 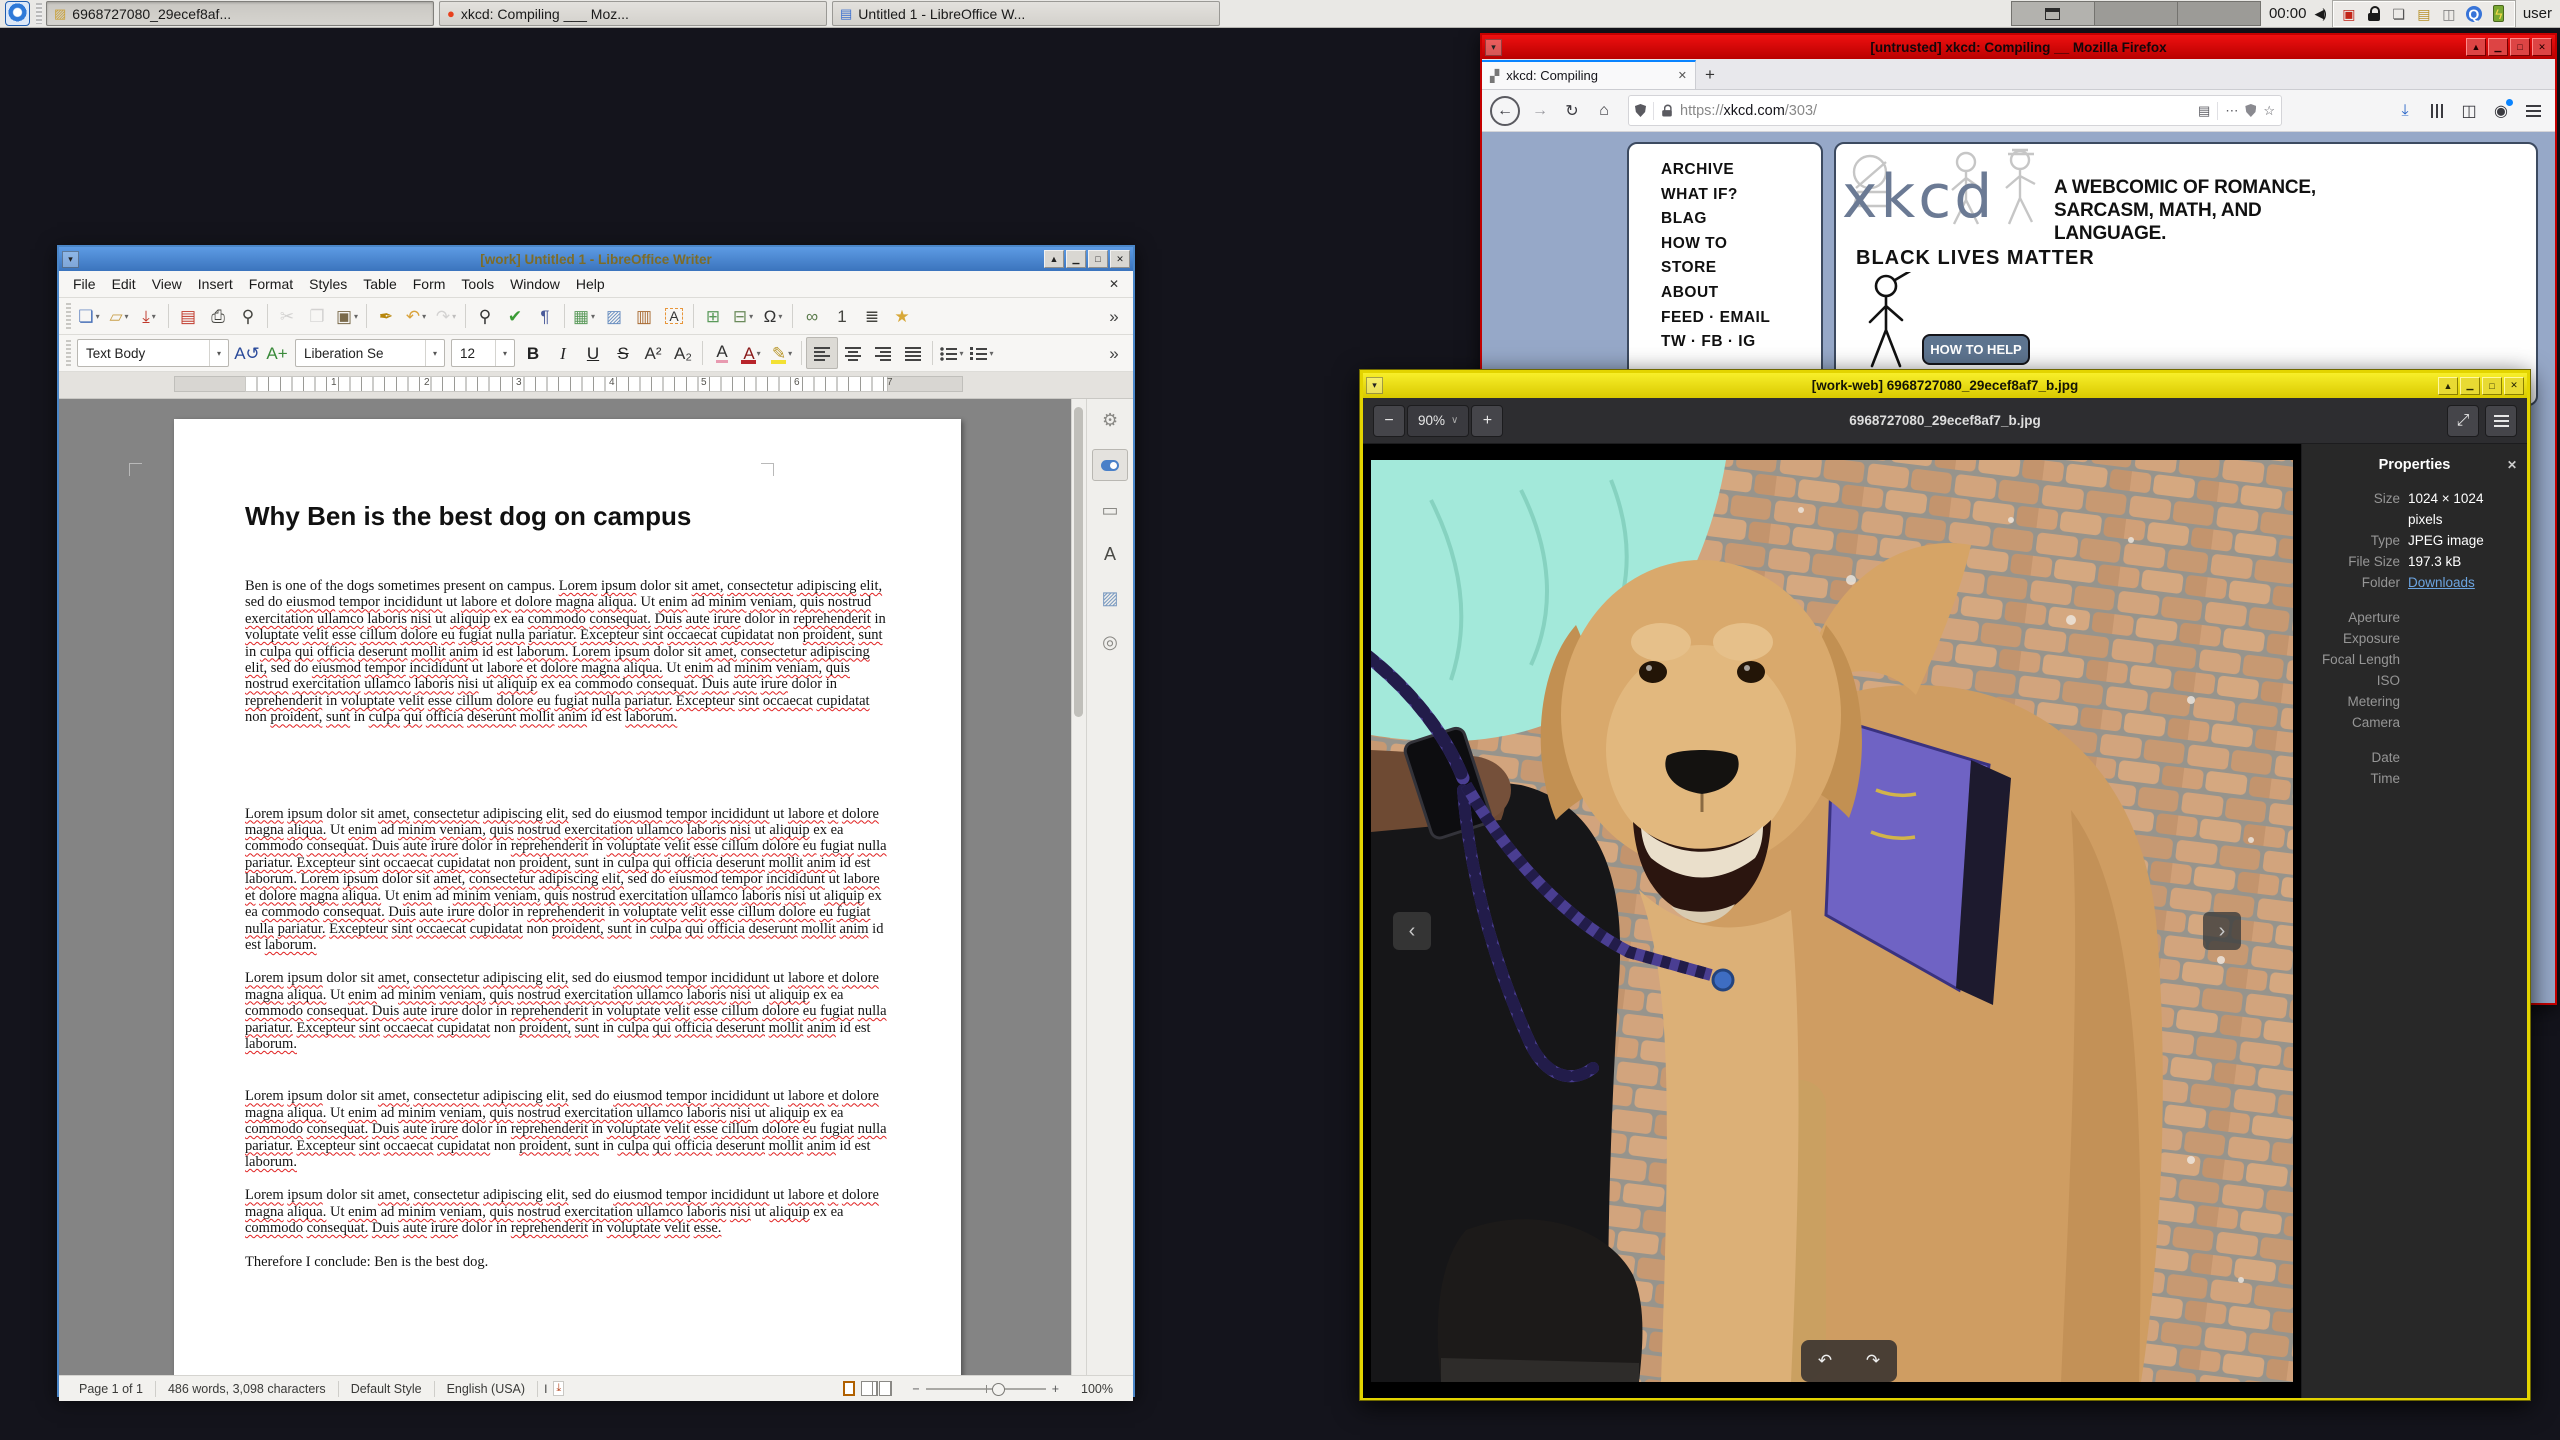 What do you see at coordinates (215, 284) in the screenshot?
I see `menu-item: Insert` at bounding box center [215, 284].